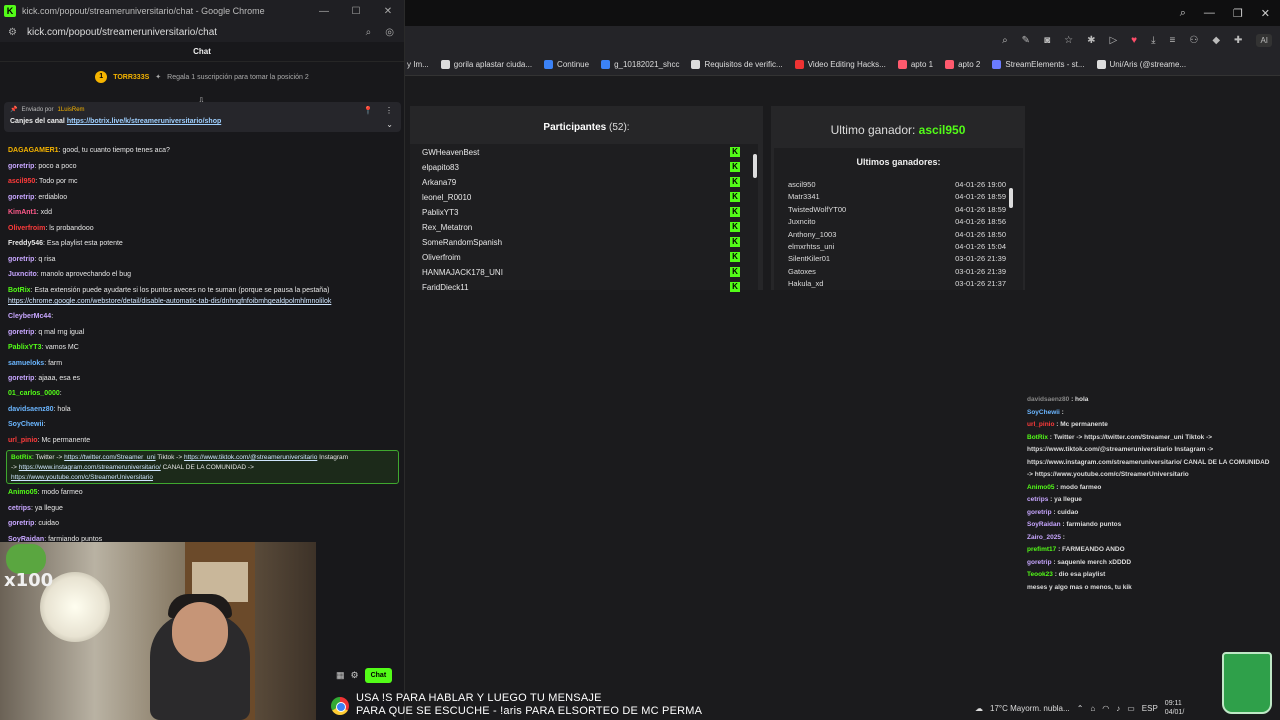 The image size is (1280, 720). I want to click on chat-username: Animo05, so click(23, 492).